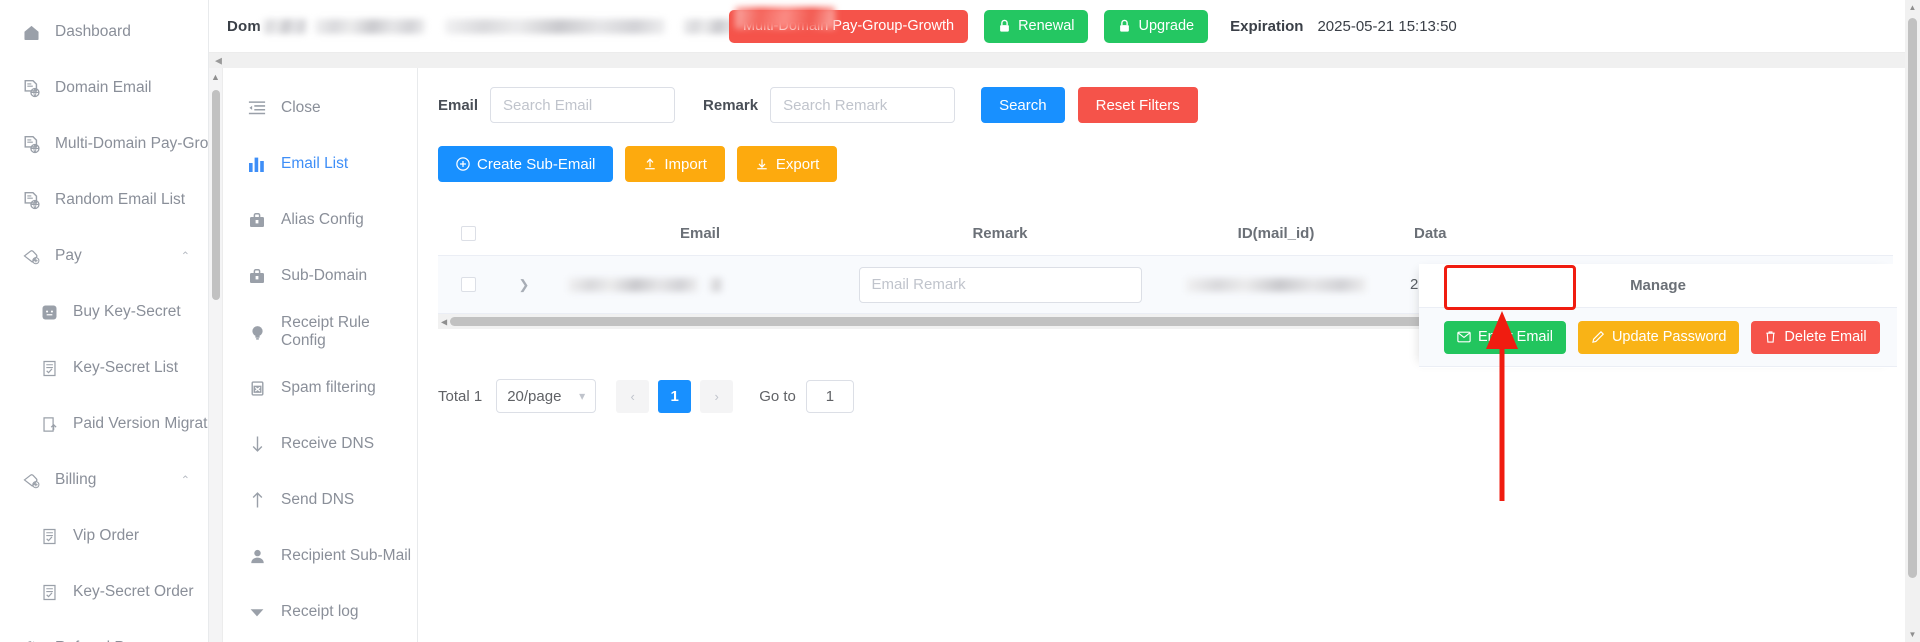 This screenshot has width=1920, height=642. I want to click on row-checkbox-cell, so click(468, 284).